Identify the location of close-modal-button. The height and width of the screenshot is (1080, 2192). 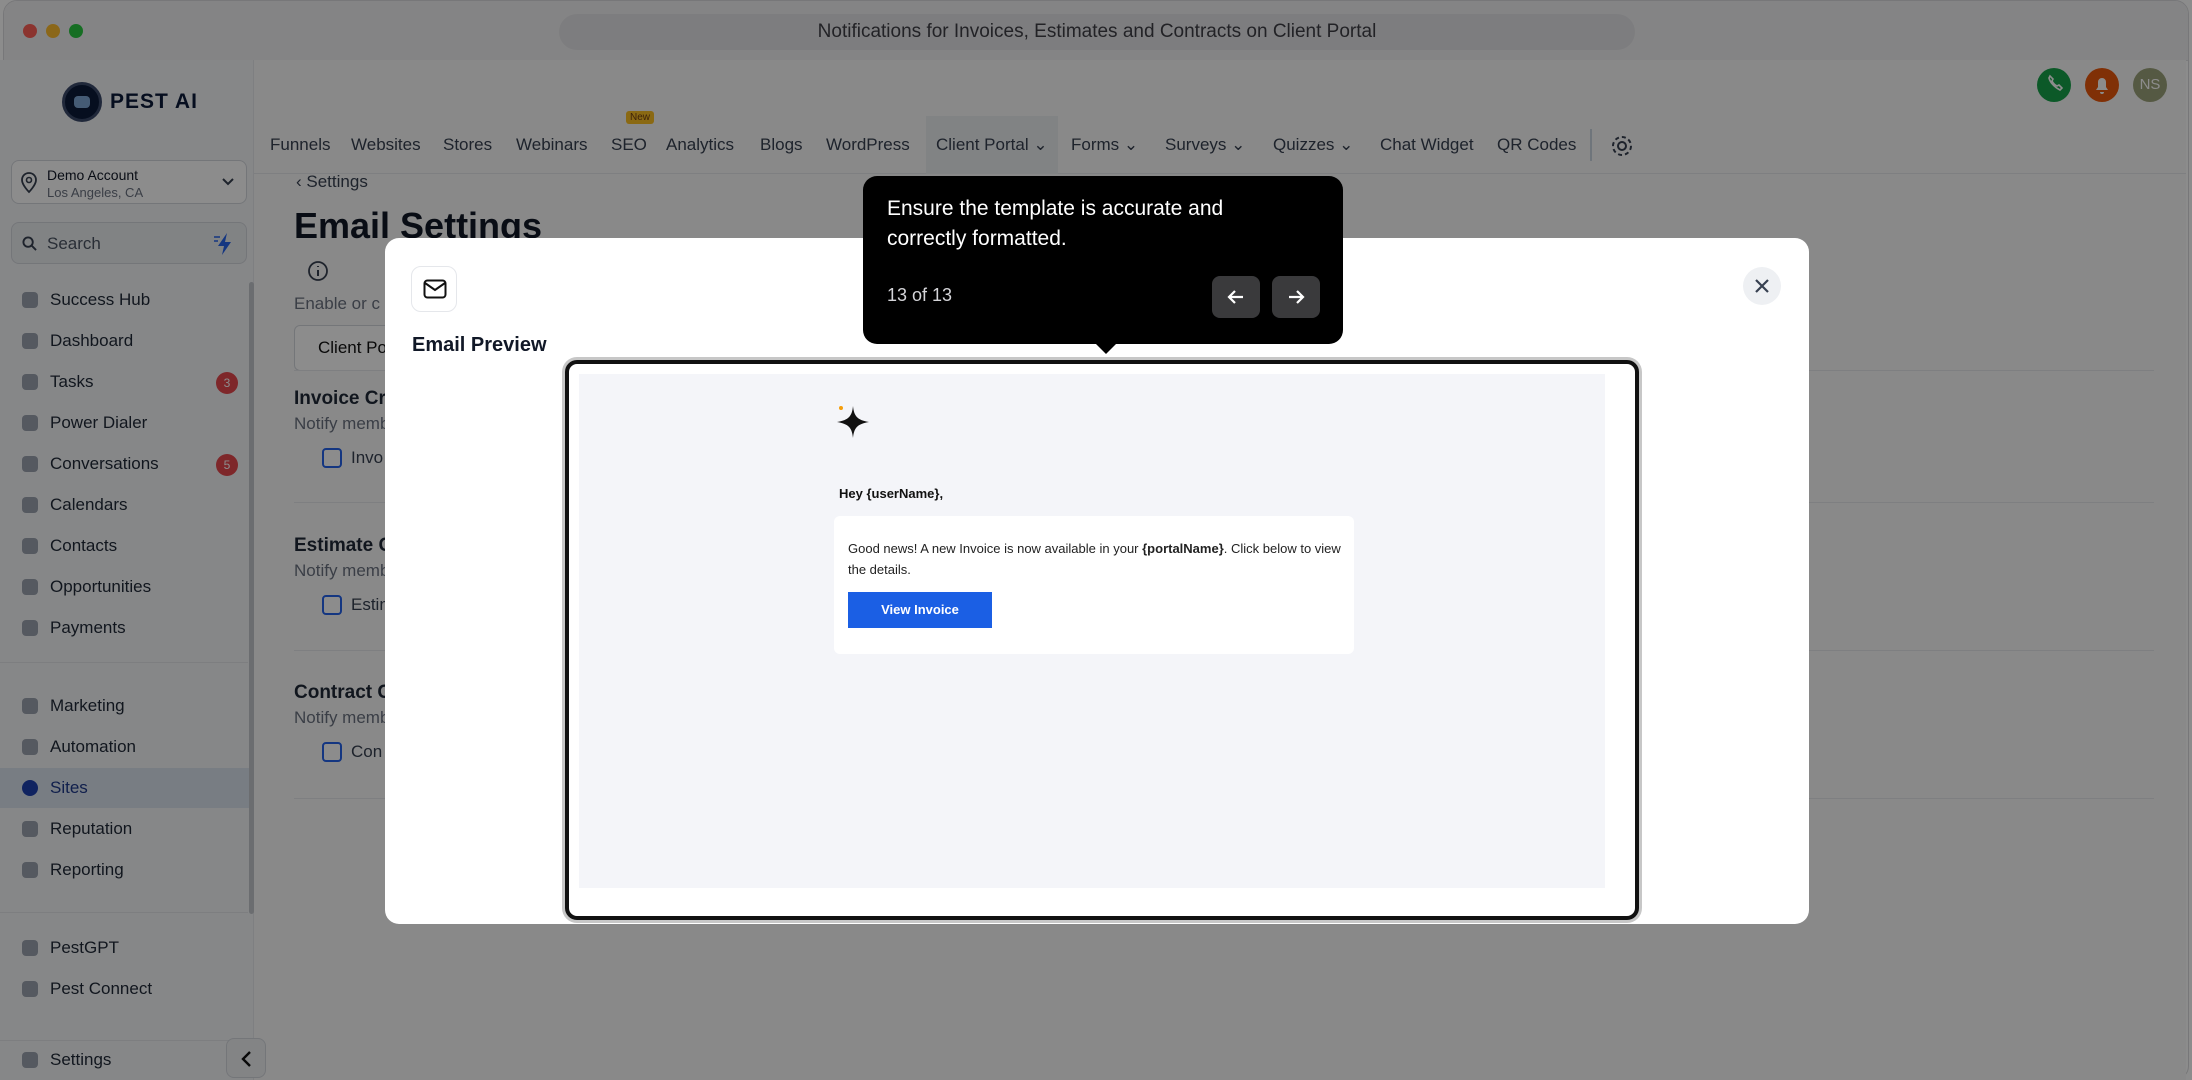
(1762, 286).